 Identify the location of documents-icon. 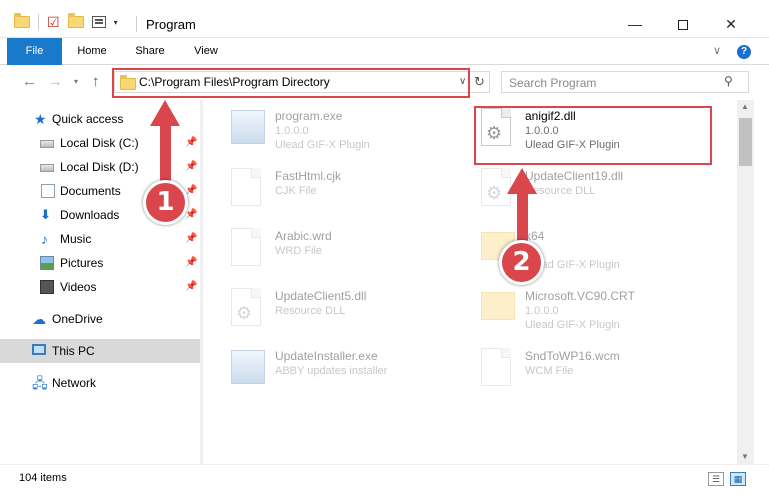
(48, 191).